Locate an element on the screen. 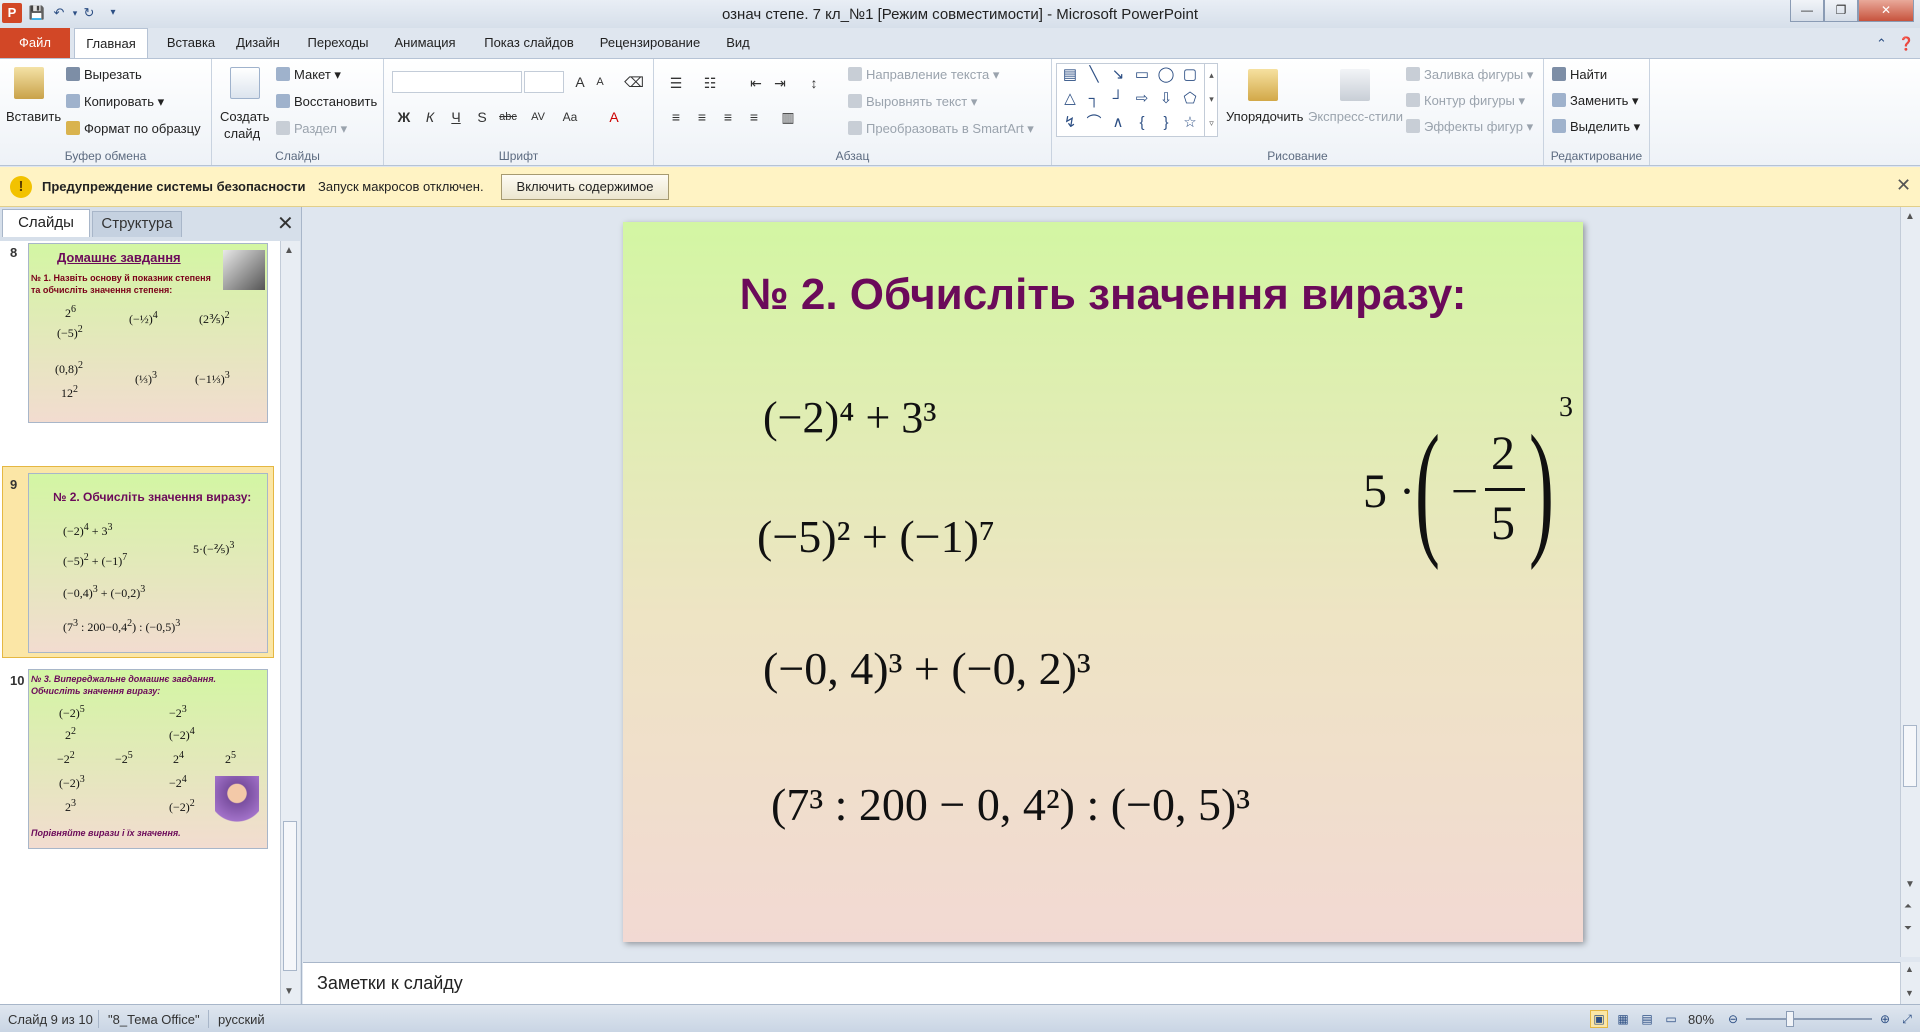 This screenshot has height=1032, width=1920. curve-shape-icon: ↯ is located at coordinates (1070, 123).